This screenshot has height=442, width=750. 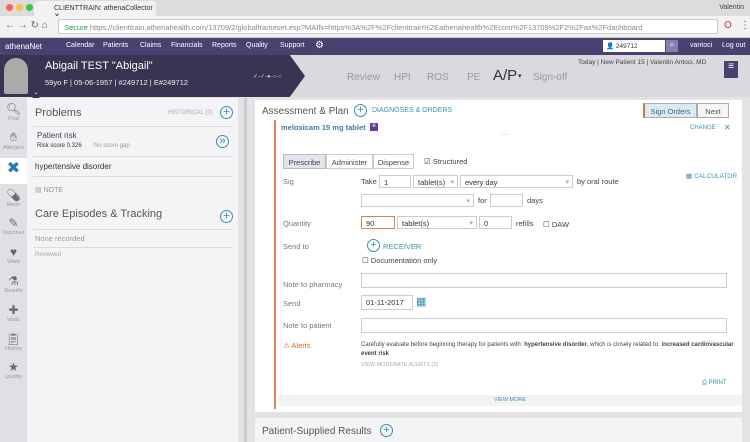 I want to click on add-receiver-icon: +, so click(x=373, y=245).